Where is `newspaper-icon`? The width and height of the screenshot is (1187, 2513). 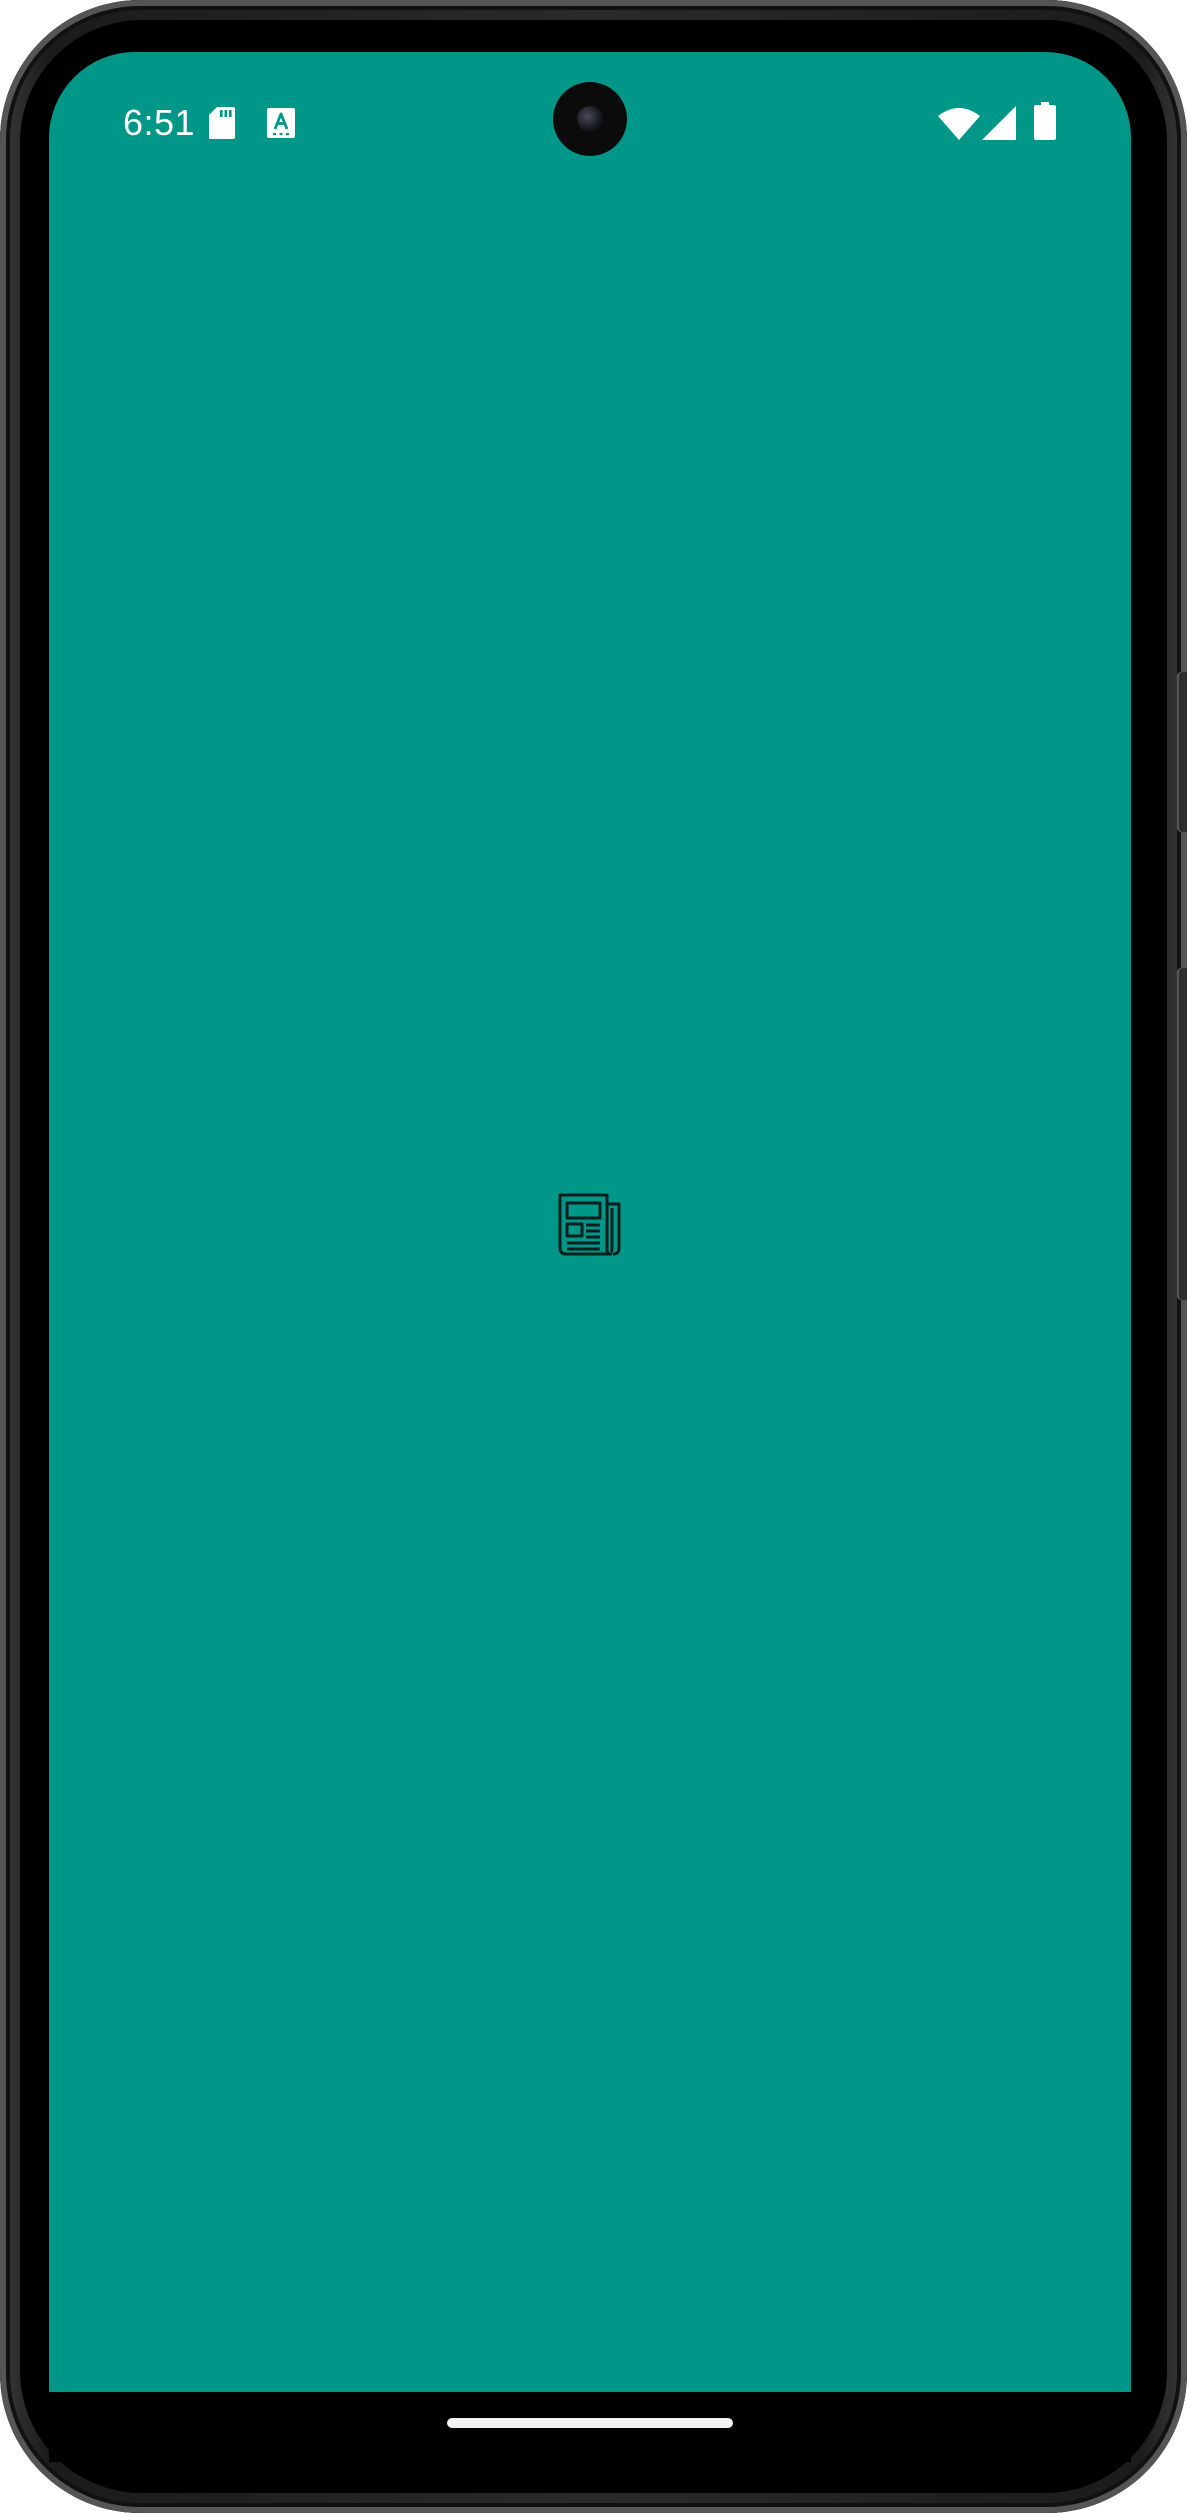 newspaper-icon is located at coordinates (589, 1224).